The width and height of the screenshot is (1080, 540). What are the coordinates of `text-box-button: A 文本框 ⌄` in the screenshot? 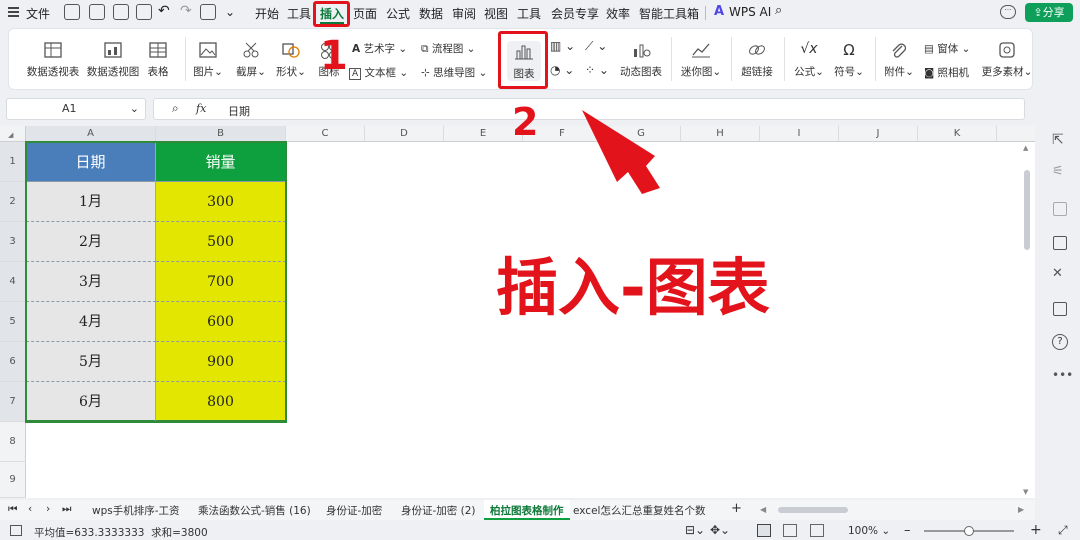 It's located at (378, 72).